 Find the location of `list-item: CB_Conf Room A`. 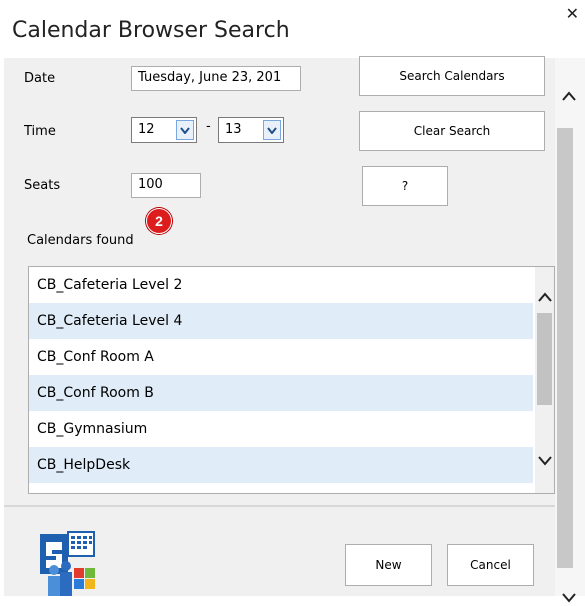

list-item: CB_Conf Room A is located at coordinates (281, 357).